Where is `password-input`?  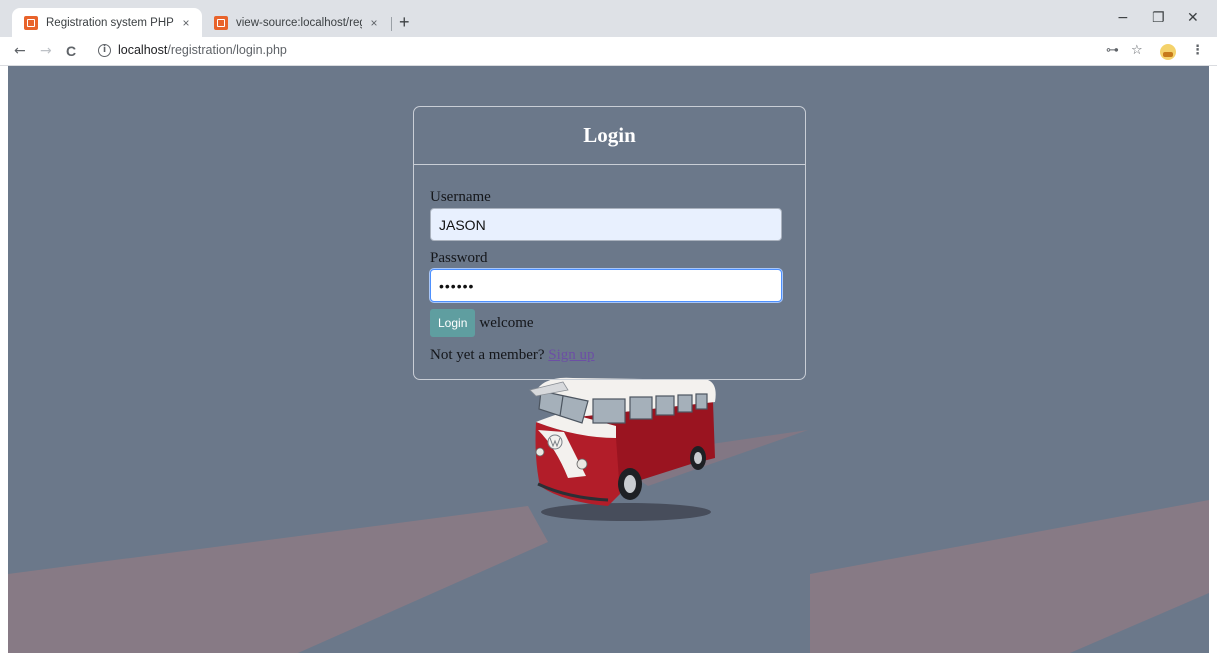
password-input is located at coordinates (606, 285).